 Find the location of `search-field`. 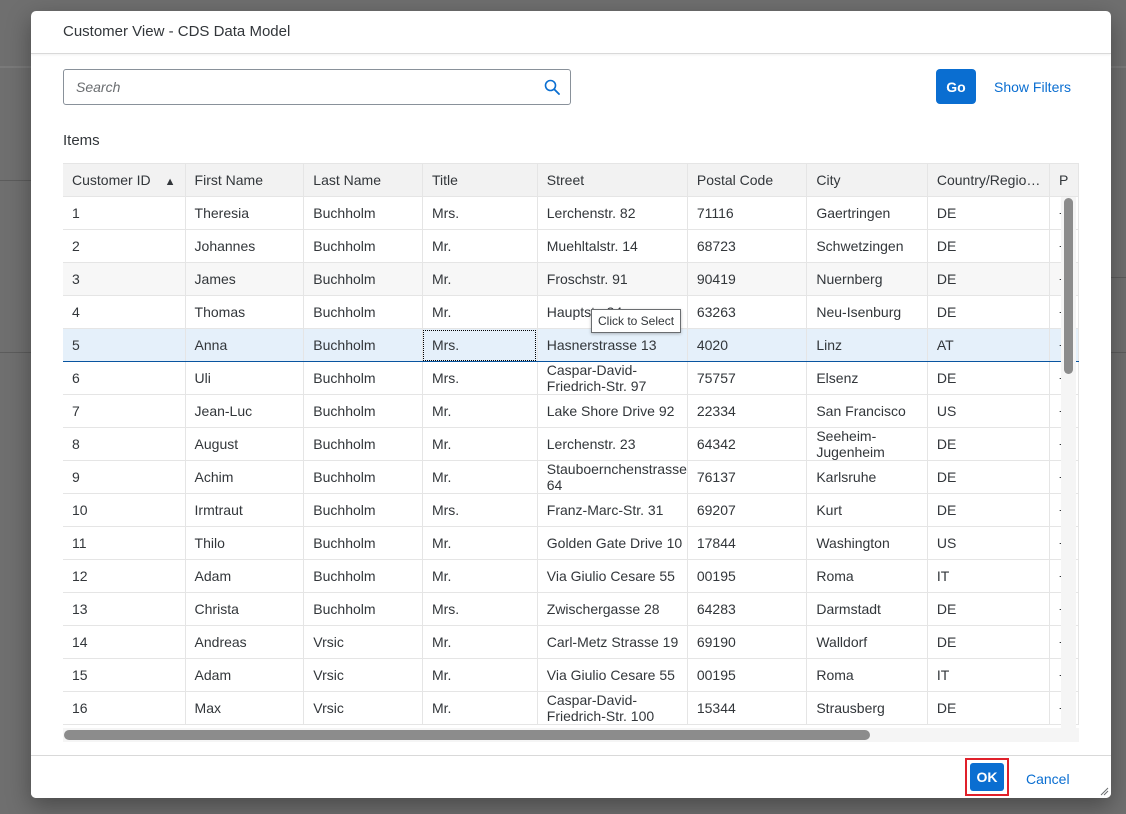

search-field is located at coordinates (317, 87).